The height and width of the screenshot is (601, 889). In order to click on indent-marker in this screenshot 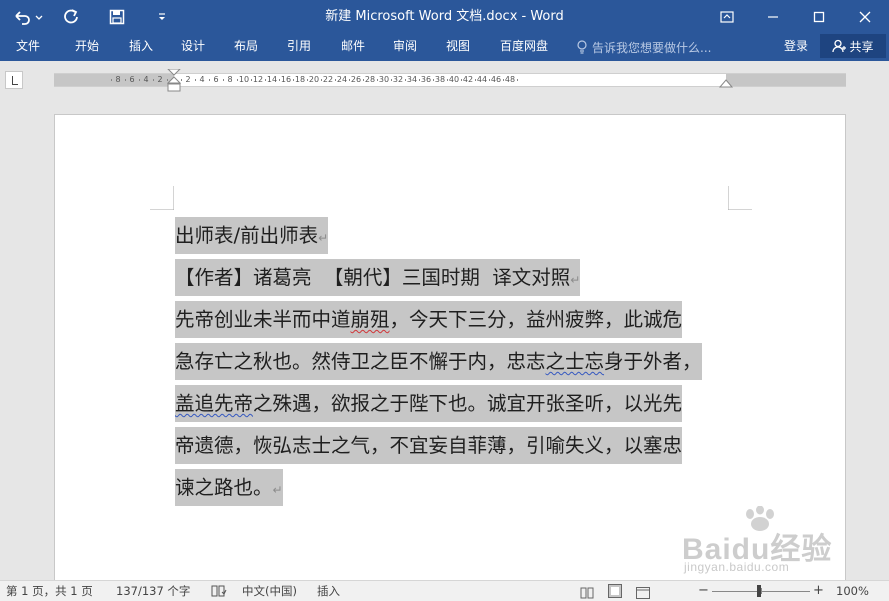, I will do `click(174, 81)`.